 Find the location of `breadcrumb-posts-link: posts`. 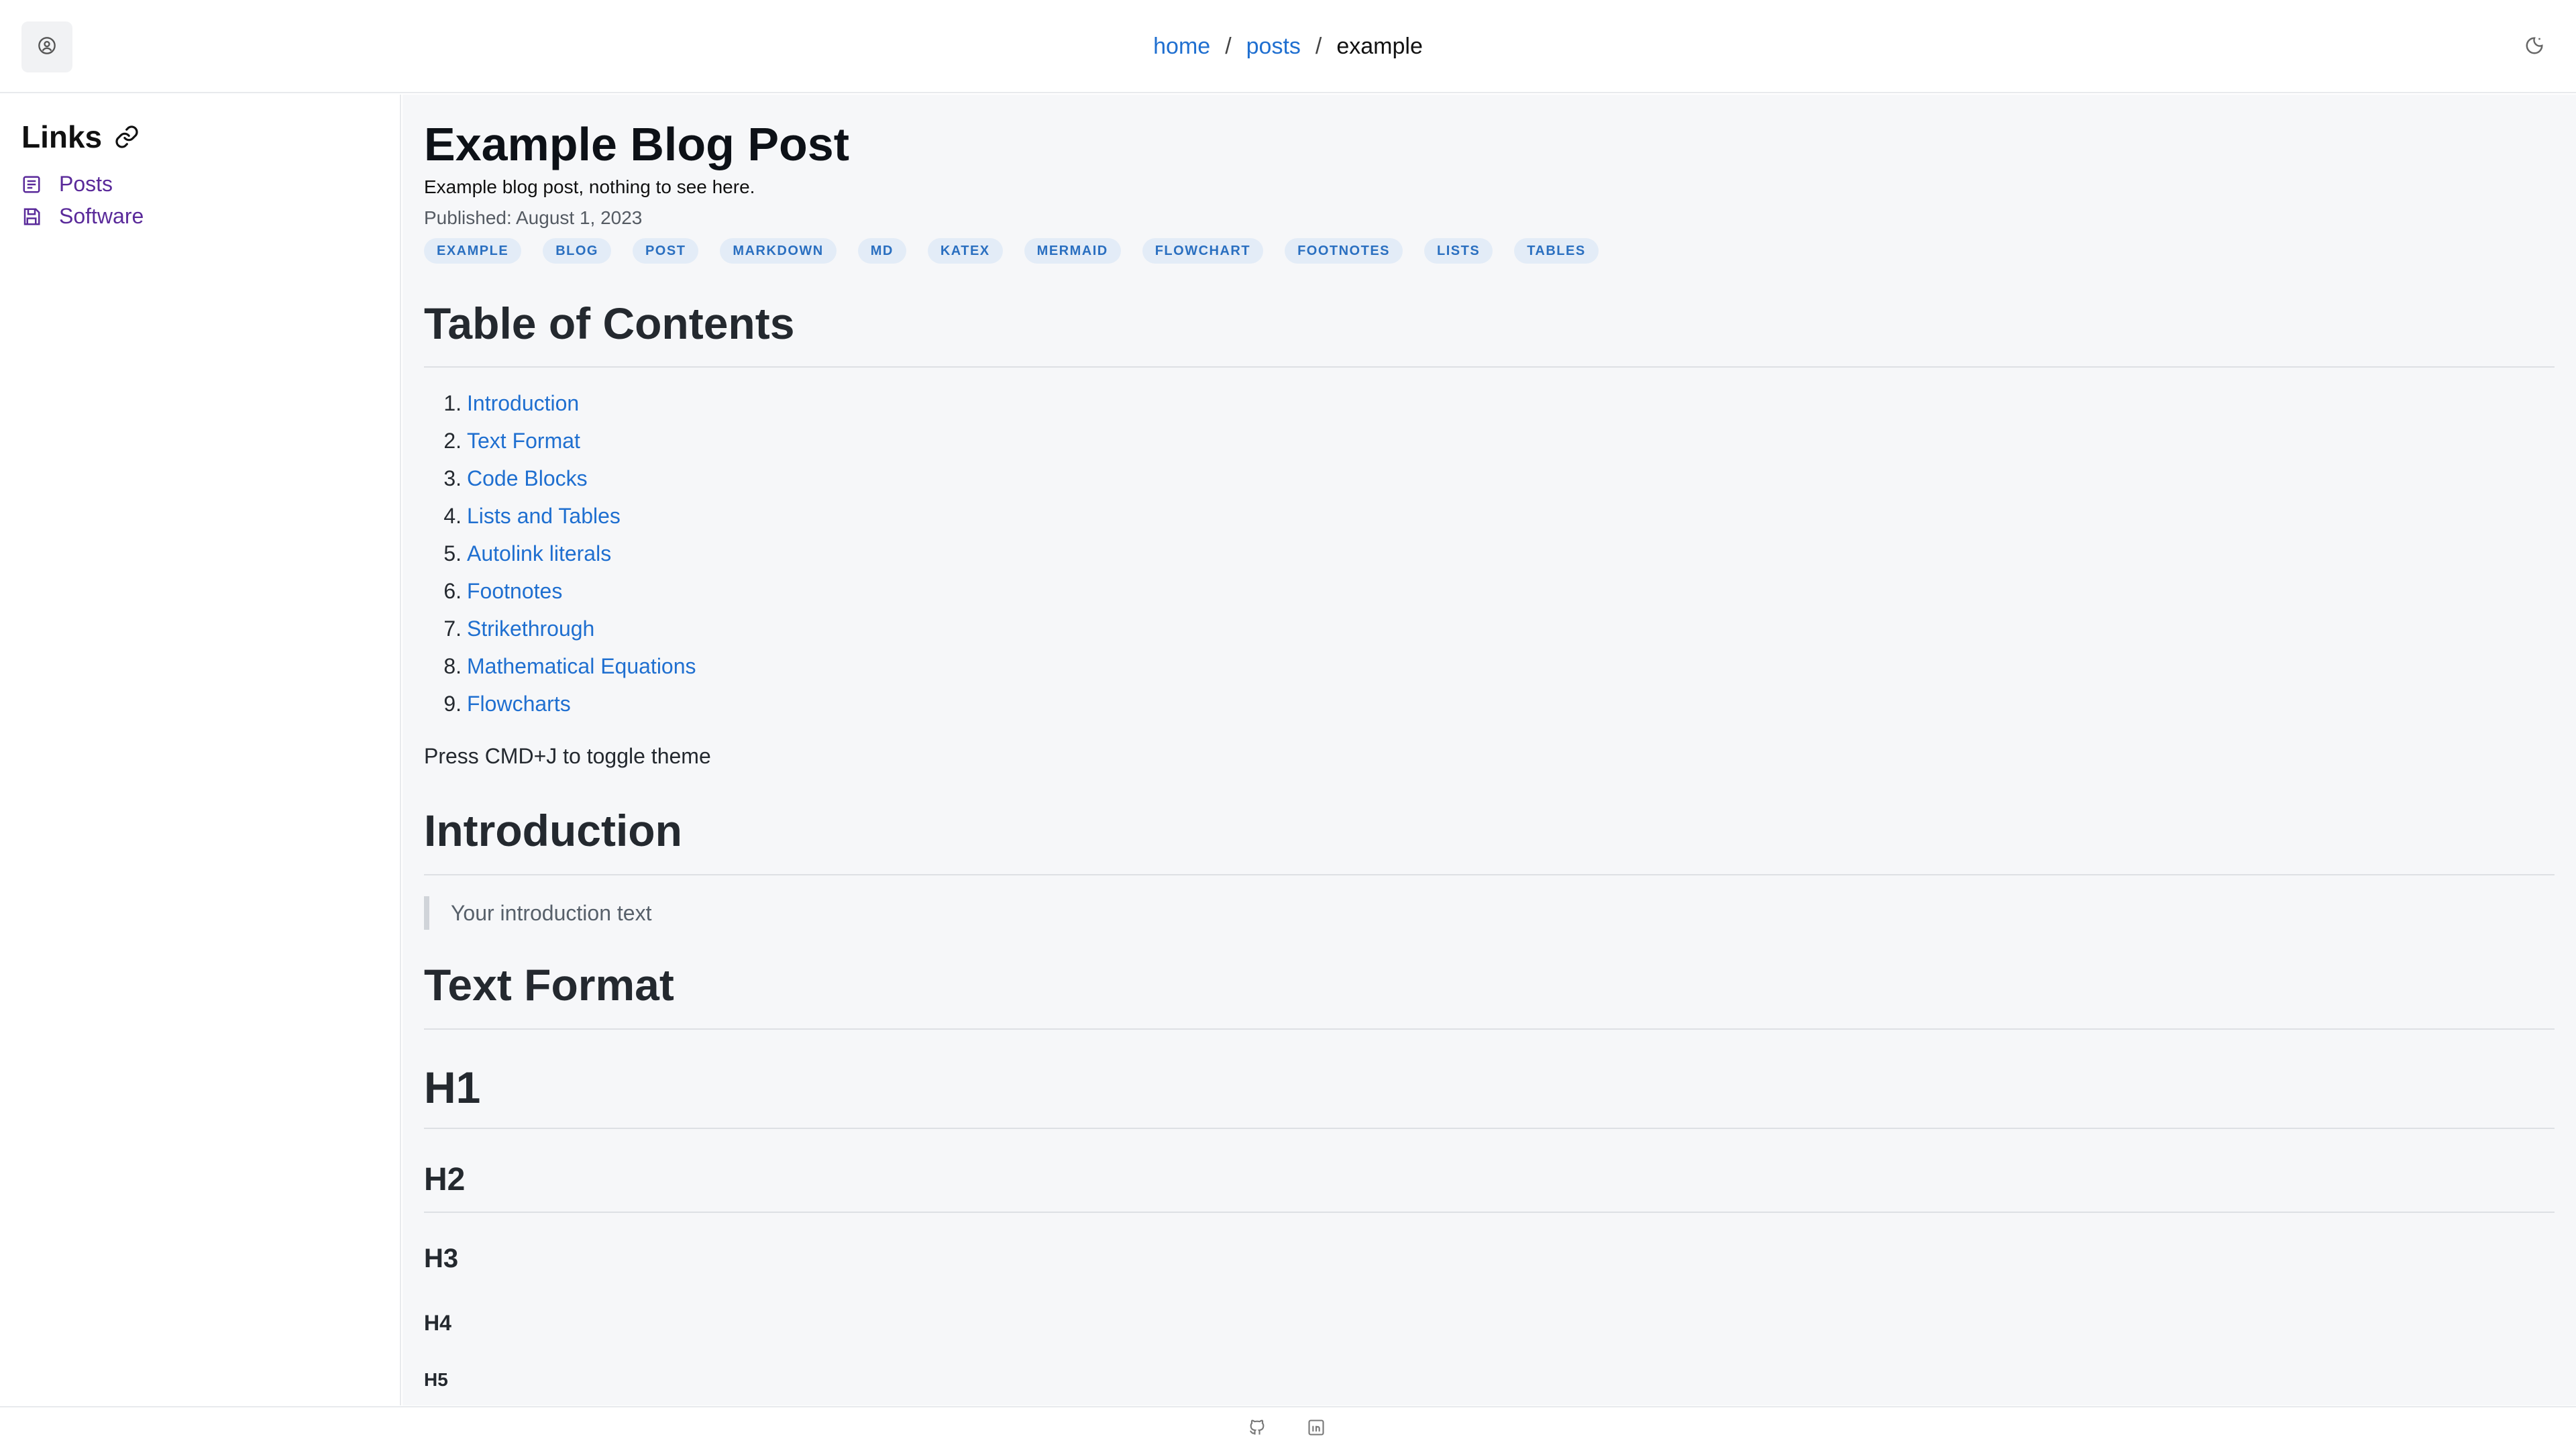

breadcrumb-posts-link: posts is located at coordinates (1273, 47).